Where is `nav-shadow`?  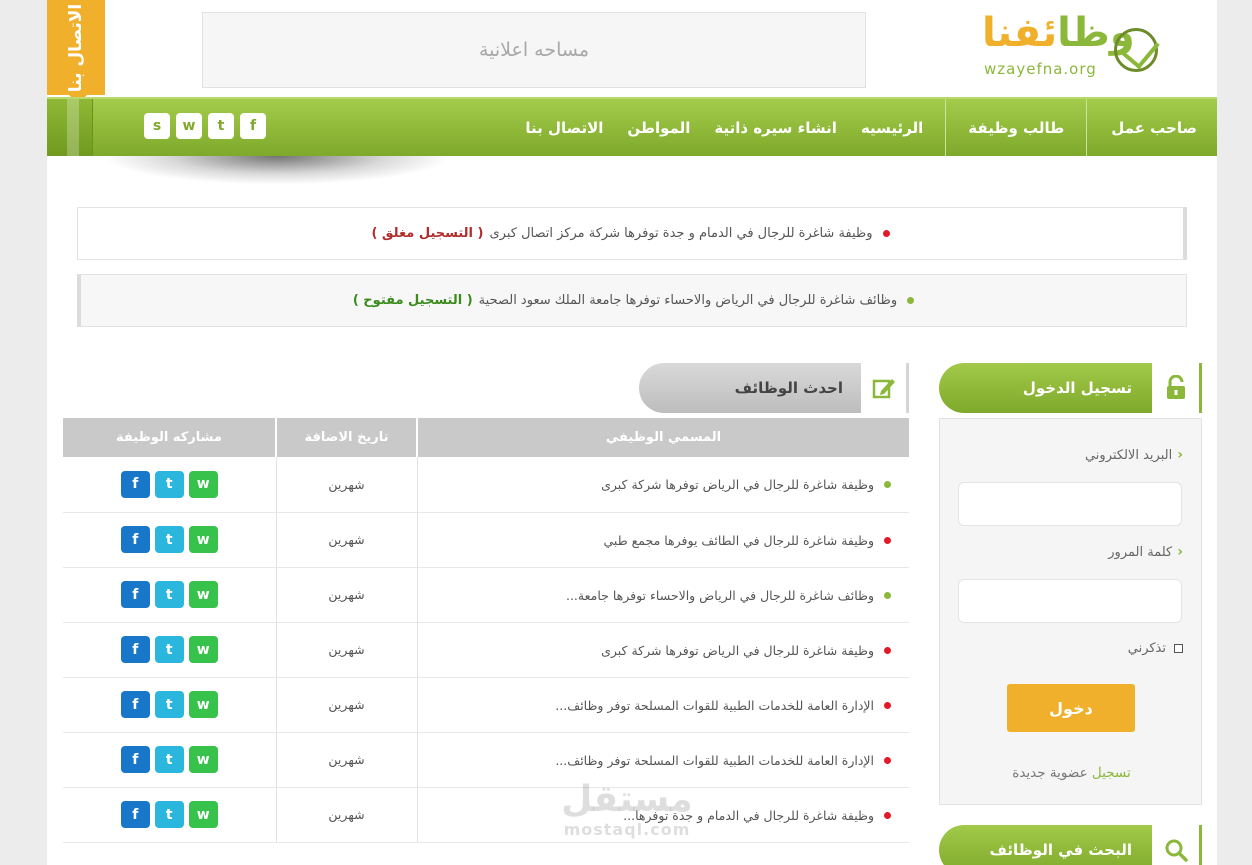 nav-shadow is located at coordinates (277, 170).